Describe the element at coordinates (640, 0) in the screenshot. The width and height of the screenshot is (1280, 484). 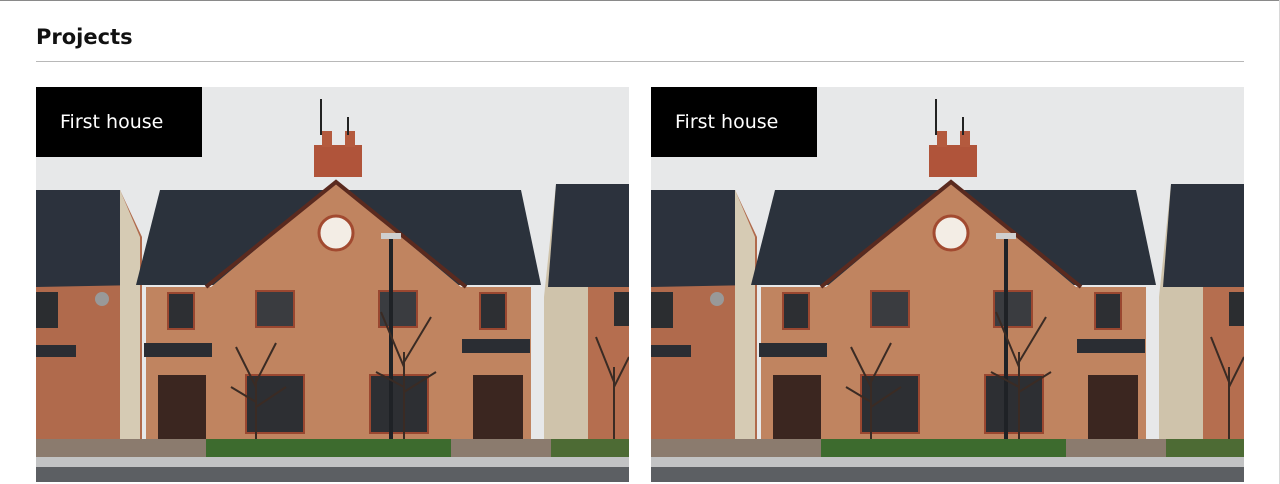
I see `window-top-border` at that location.